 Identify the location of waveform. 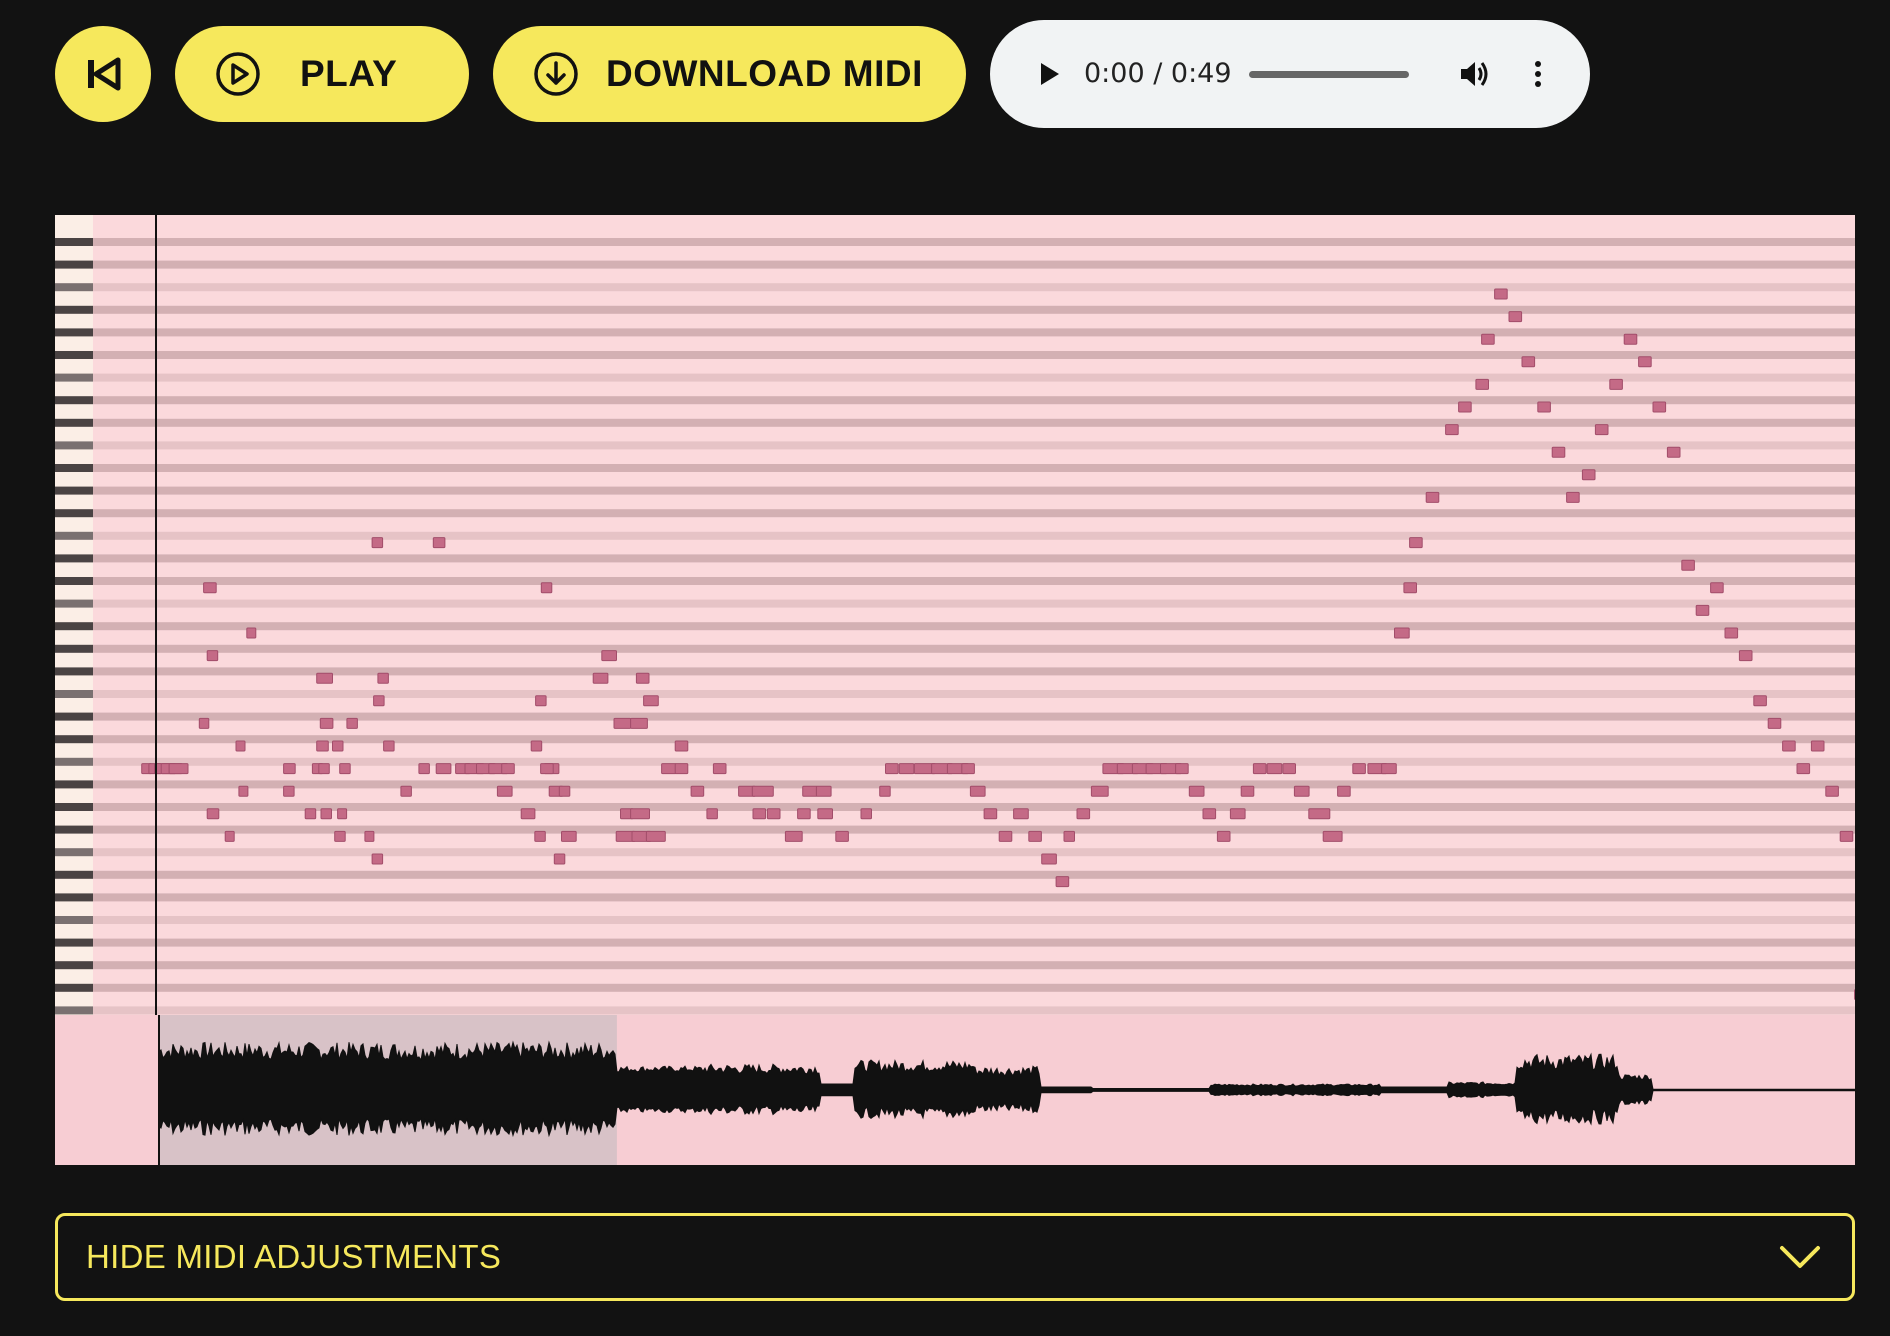
(955, 1090).